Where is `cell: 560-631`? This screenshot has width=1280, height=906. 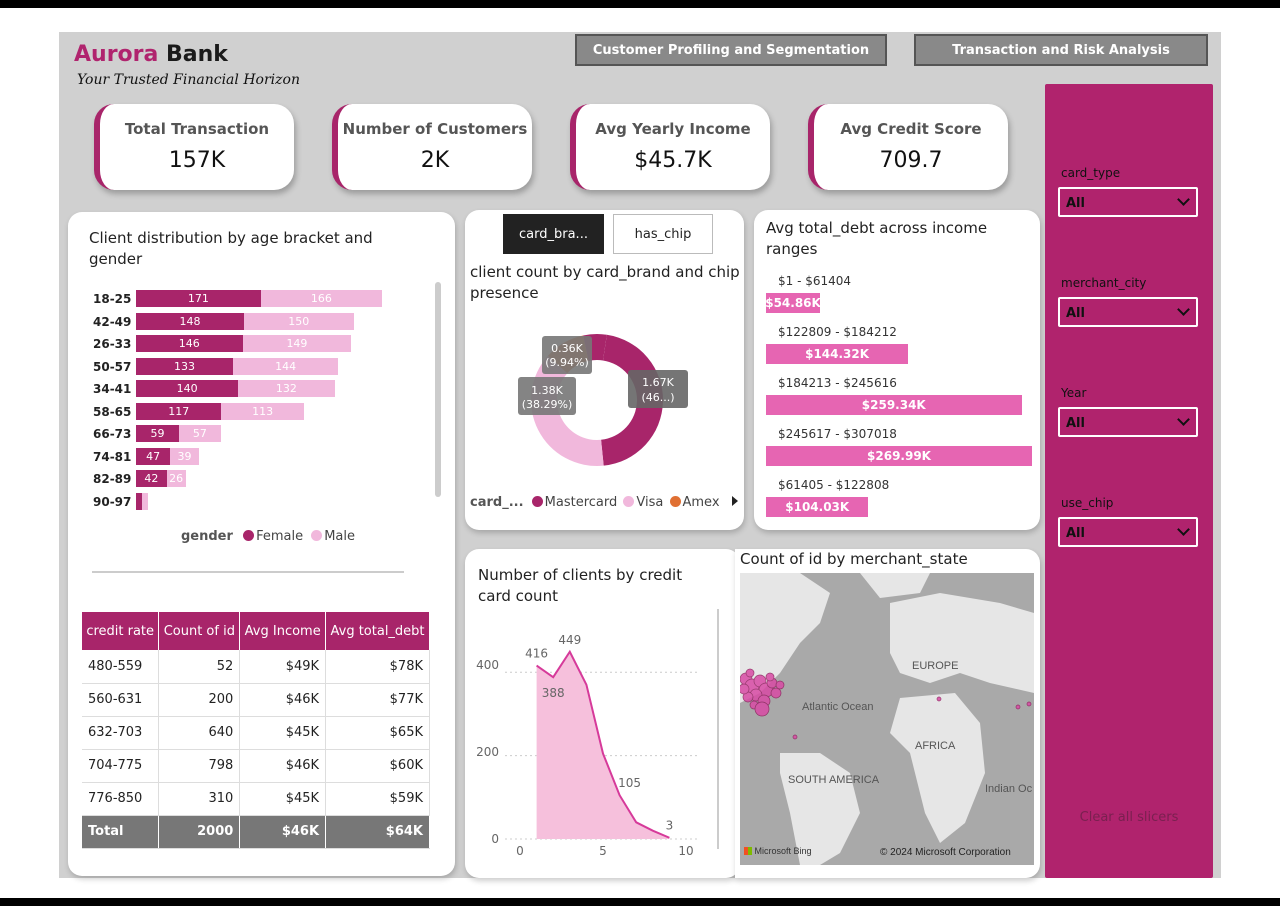
cell: 560-631 is located at coordinates (121, 700).